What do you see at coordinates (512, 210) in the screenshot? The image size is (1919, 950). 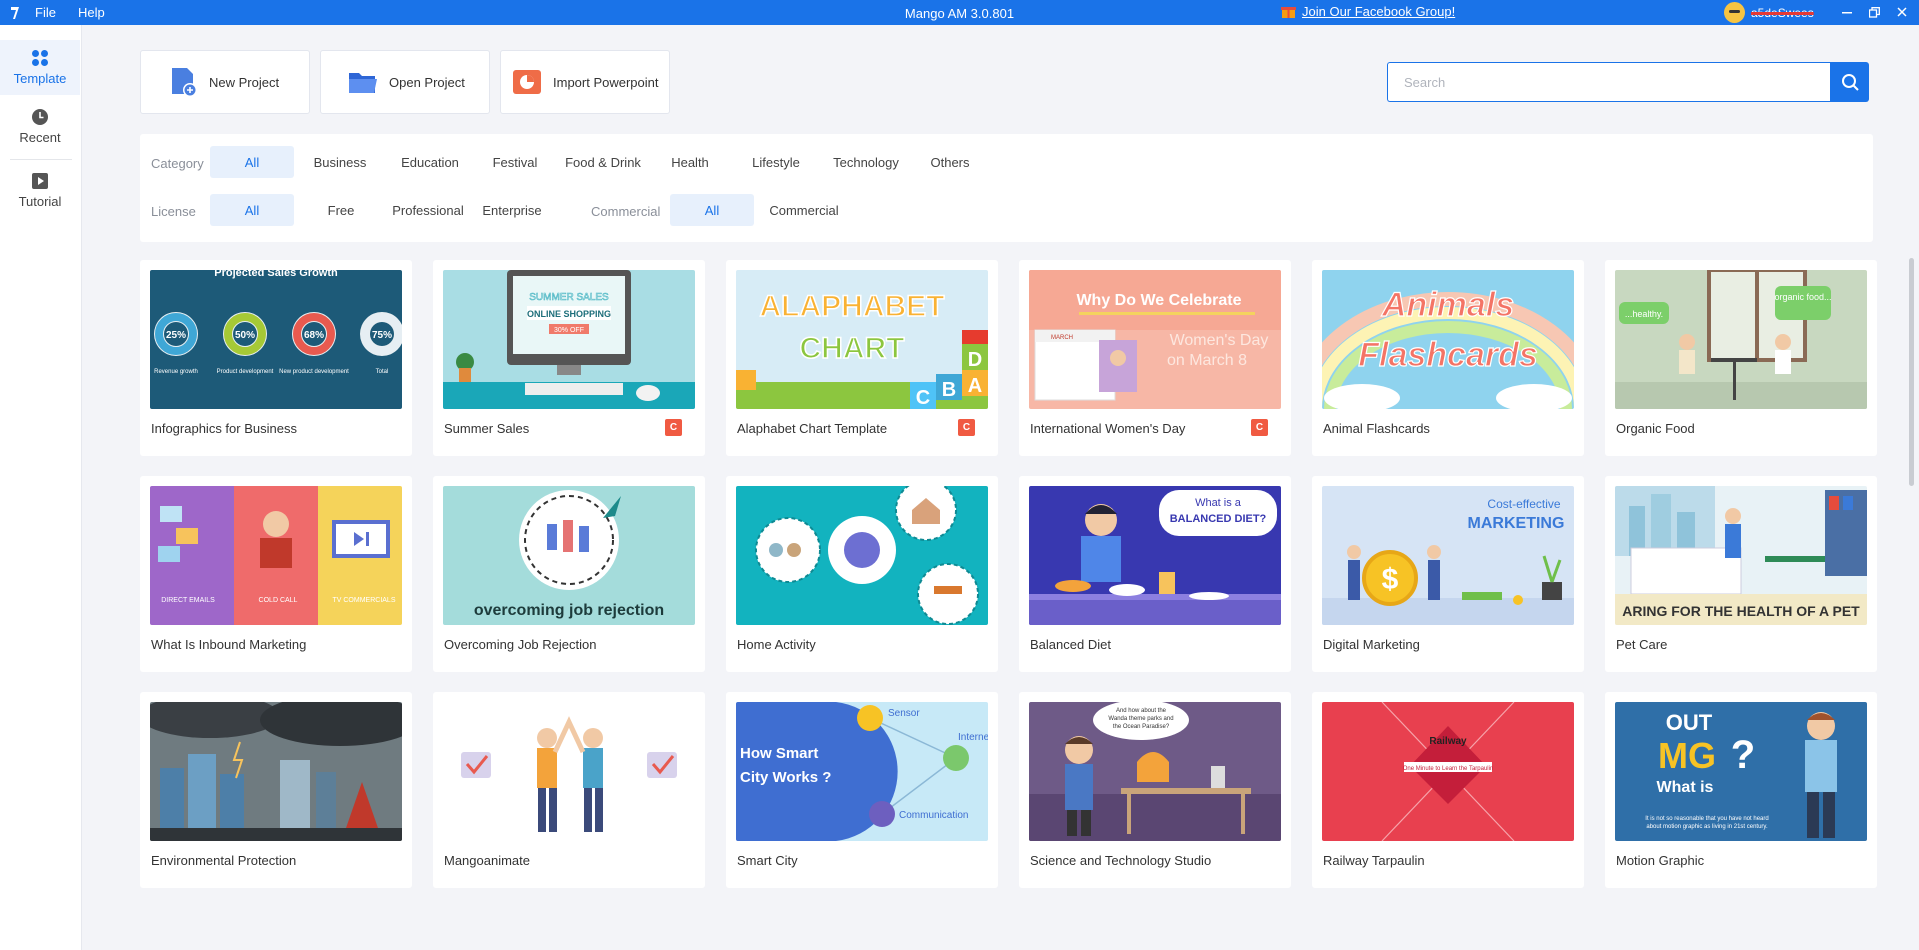 I see `license-enterprise: Enterprise` at bounding box center [512, 210].